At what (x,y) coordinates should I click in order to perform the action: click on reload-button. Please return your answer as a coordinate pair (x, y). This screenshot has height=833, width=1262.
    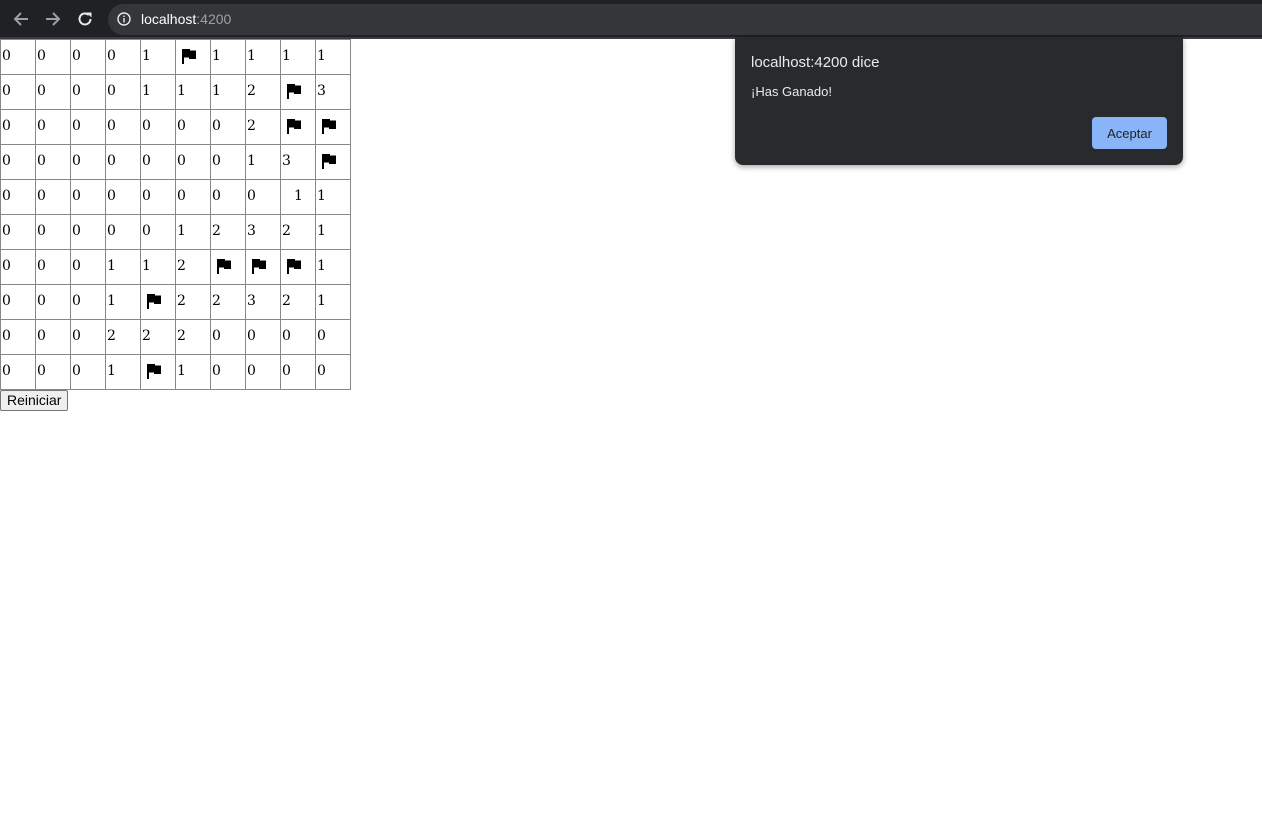
    Looking at the image, I should click on (85, 19).